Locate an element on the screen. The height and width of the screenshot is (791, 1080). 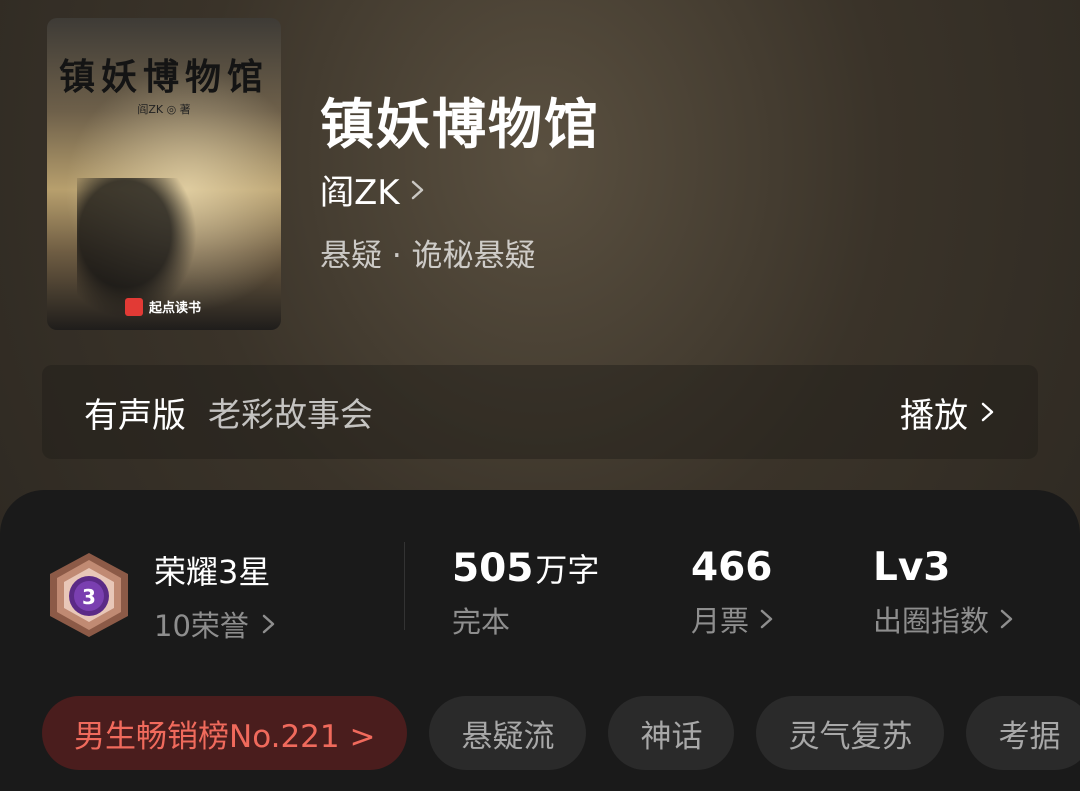
author-link: 阎ZK is located at coordinates (373, 189).